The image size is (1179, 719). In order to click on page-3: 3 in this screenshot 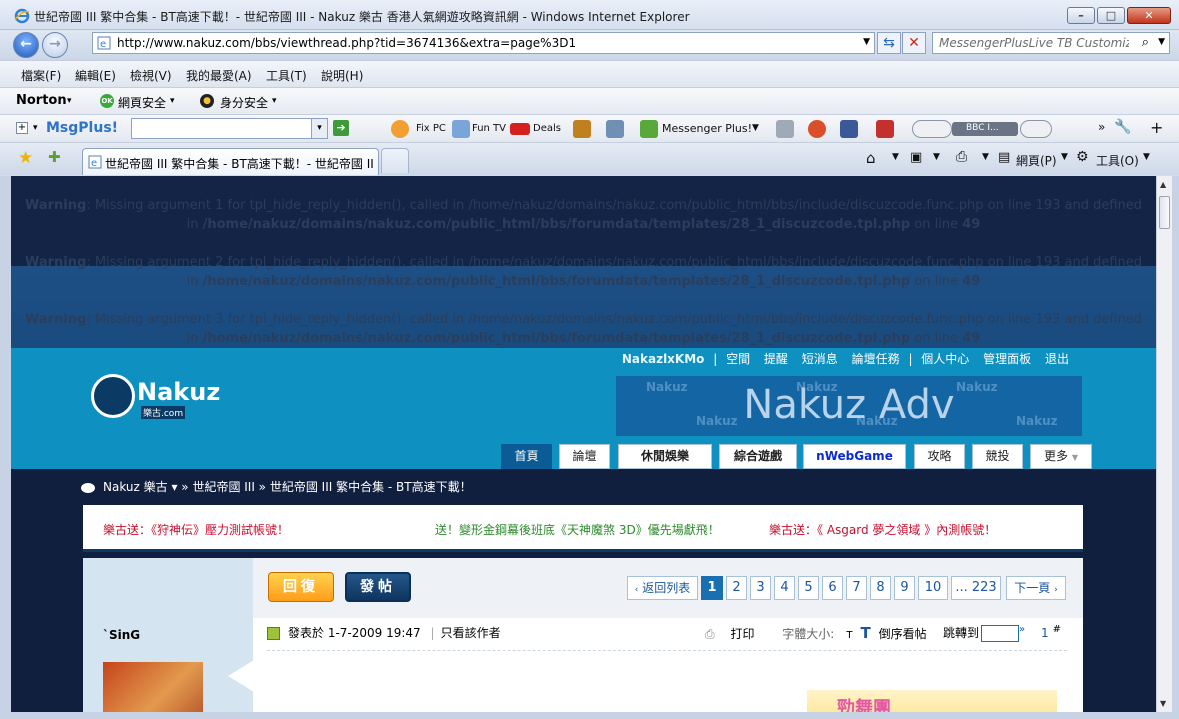, I will do `click(760, 588)`.